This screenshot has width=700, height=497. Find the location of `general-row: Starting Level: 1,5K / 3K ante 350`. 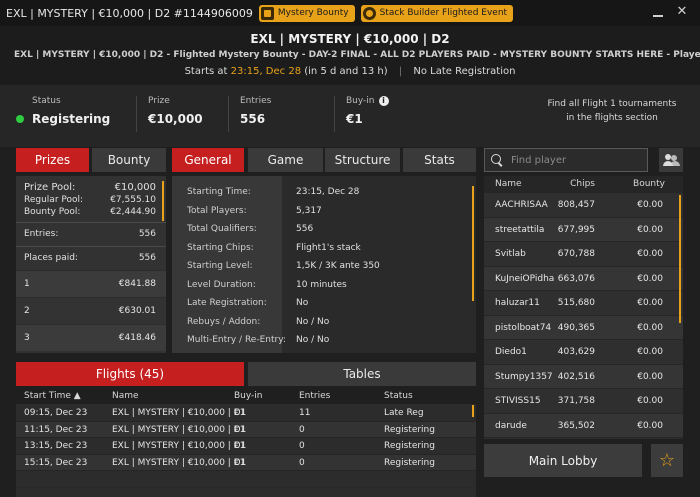

general-row: Starting Level: 1,5K / 3K ante 350 is located at coordinates (283, 266).